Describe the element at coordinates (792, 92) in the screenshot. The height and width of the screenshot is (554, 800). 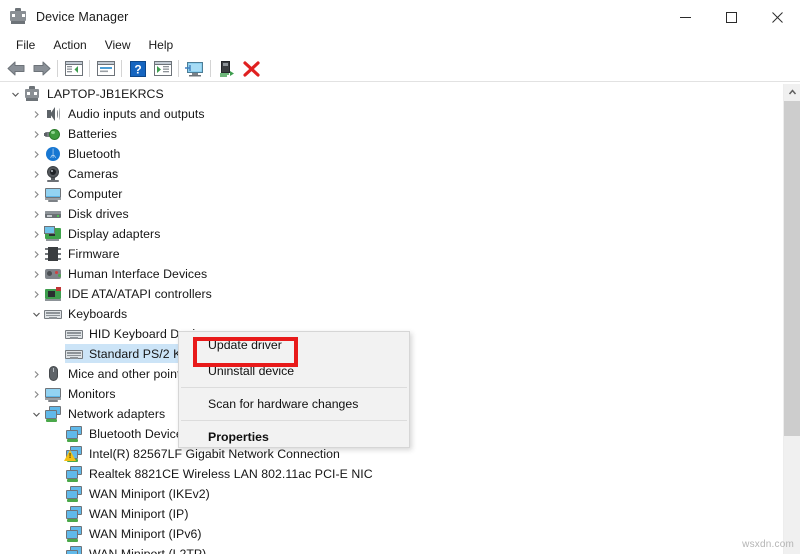
I see `scroll-up-arrow-icon` at that location.